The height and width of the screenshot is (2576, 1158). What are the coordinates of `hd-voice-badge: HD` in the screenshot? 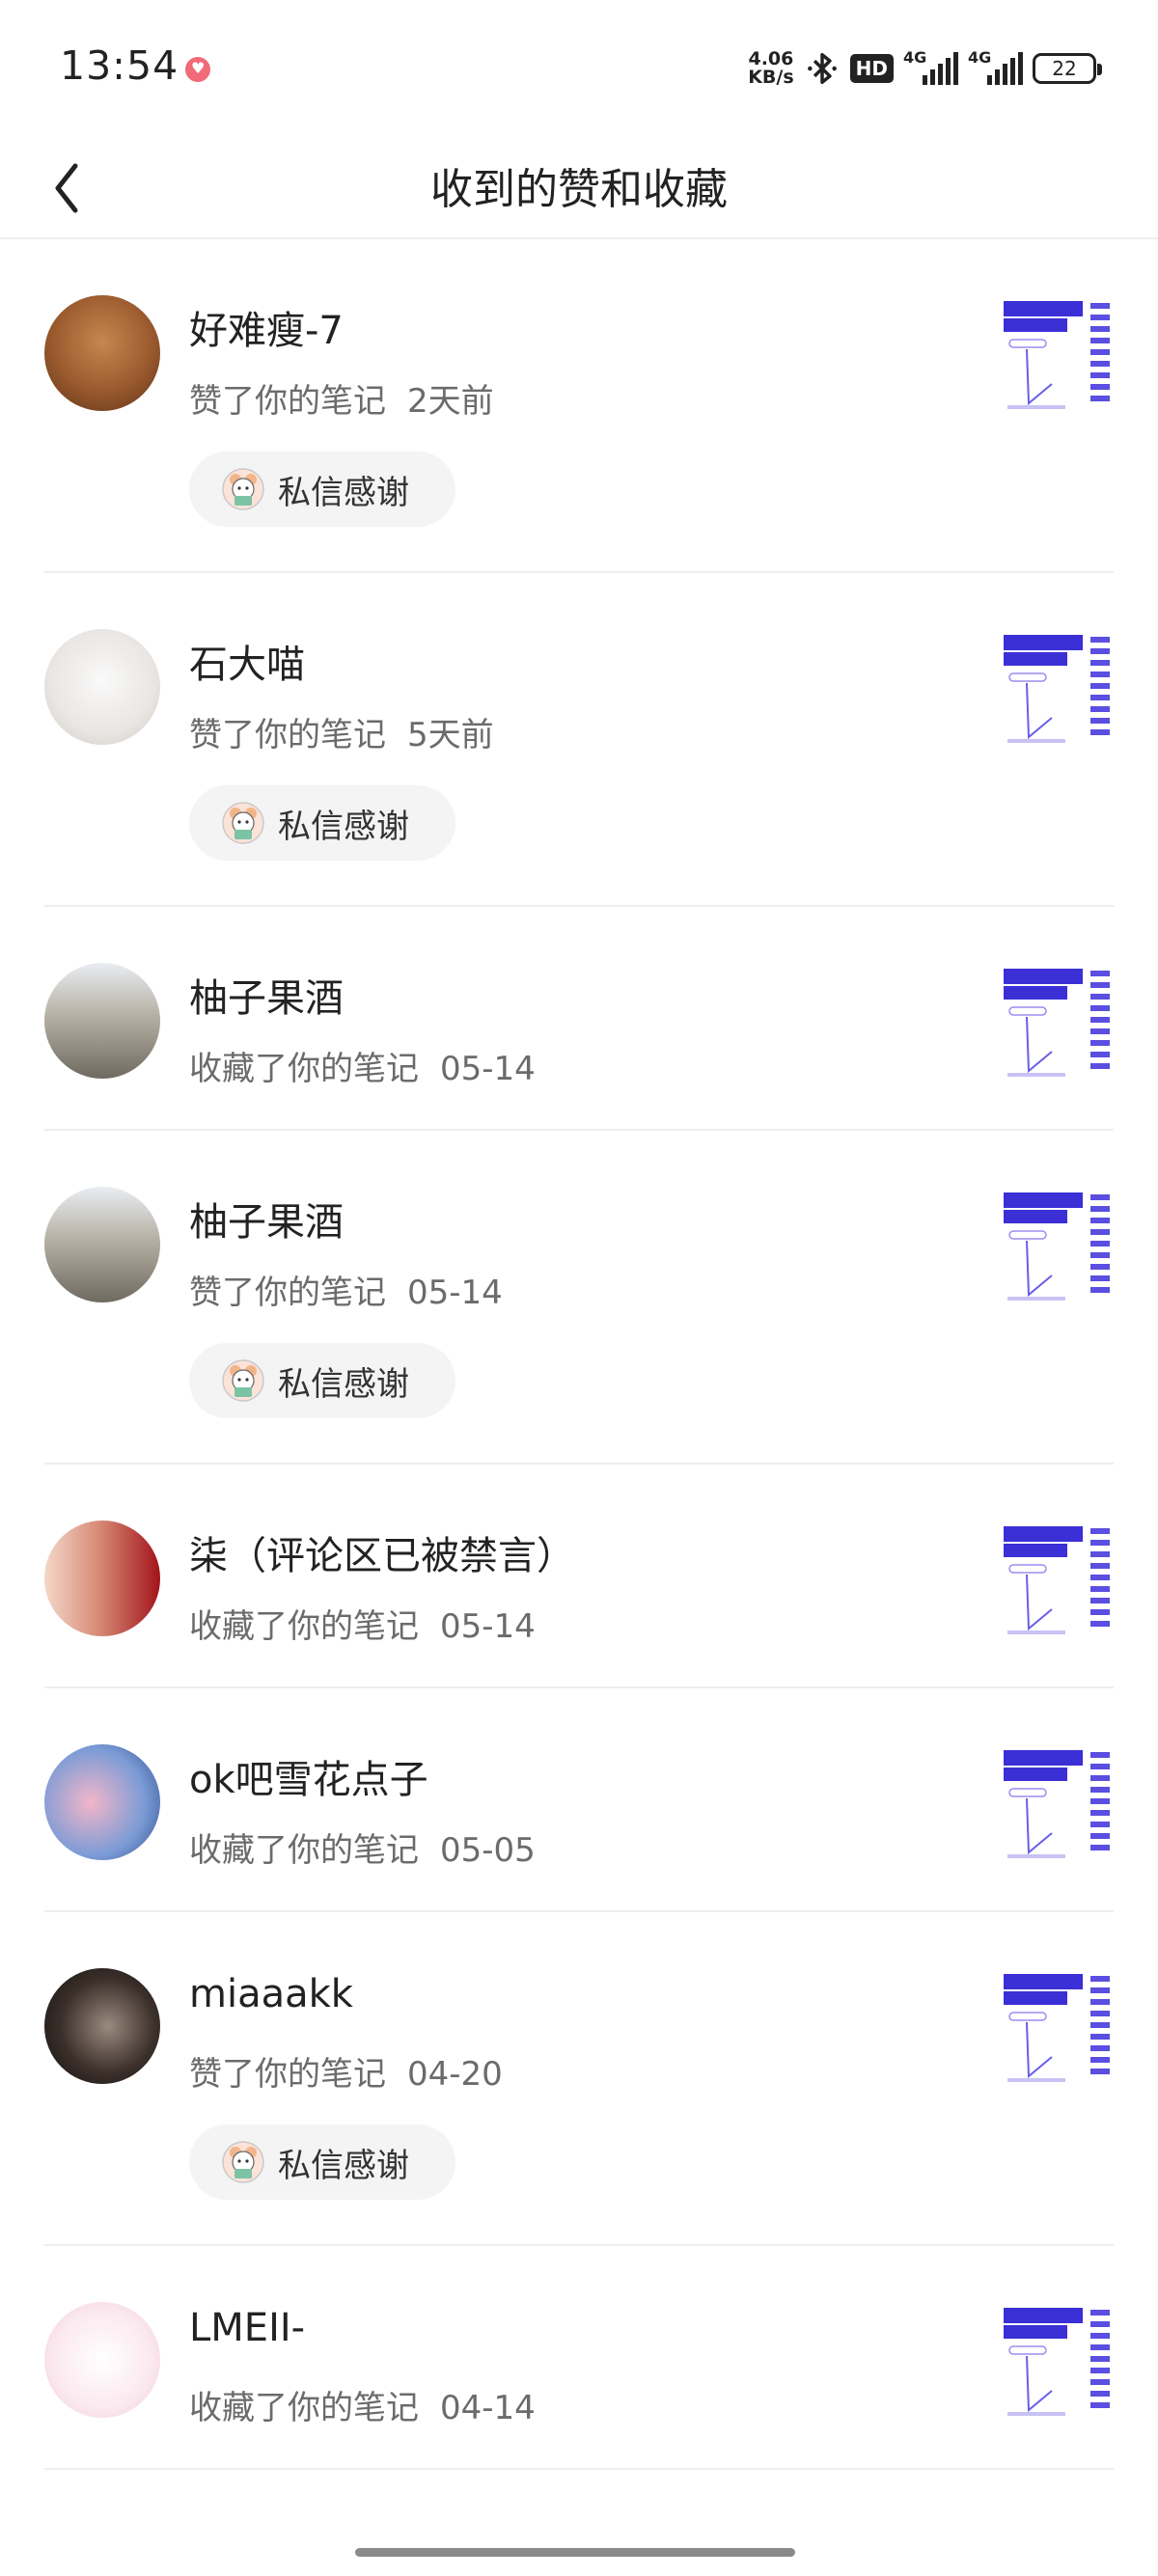 It's located at (871, 68).